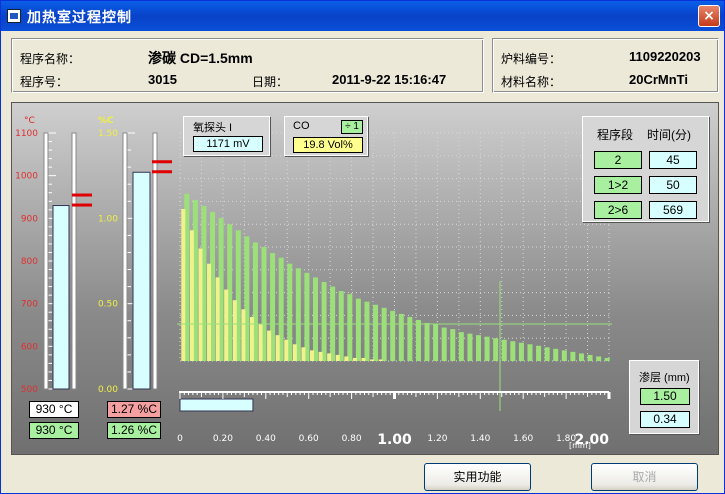 The image size is (725, 494). I want to click on carbon-setpoint-readout: 1.26 %C, so click(134, 430).